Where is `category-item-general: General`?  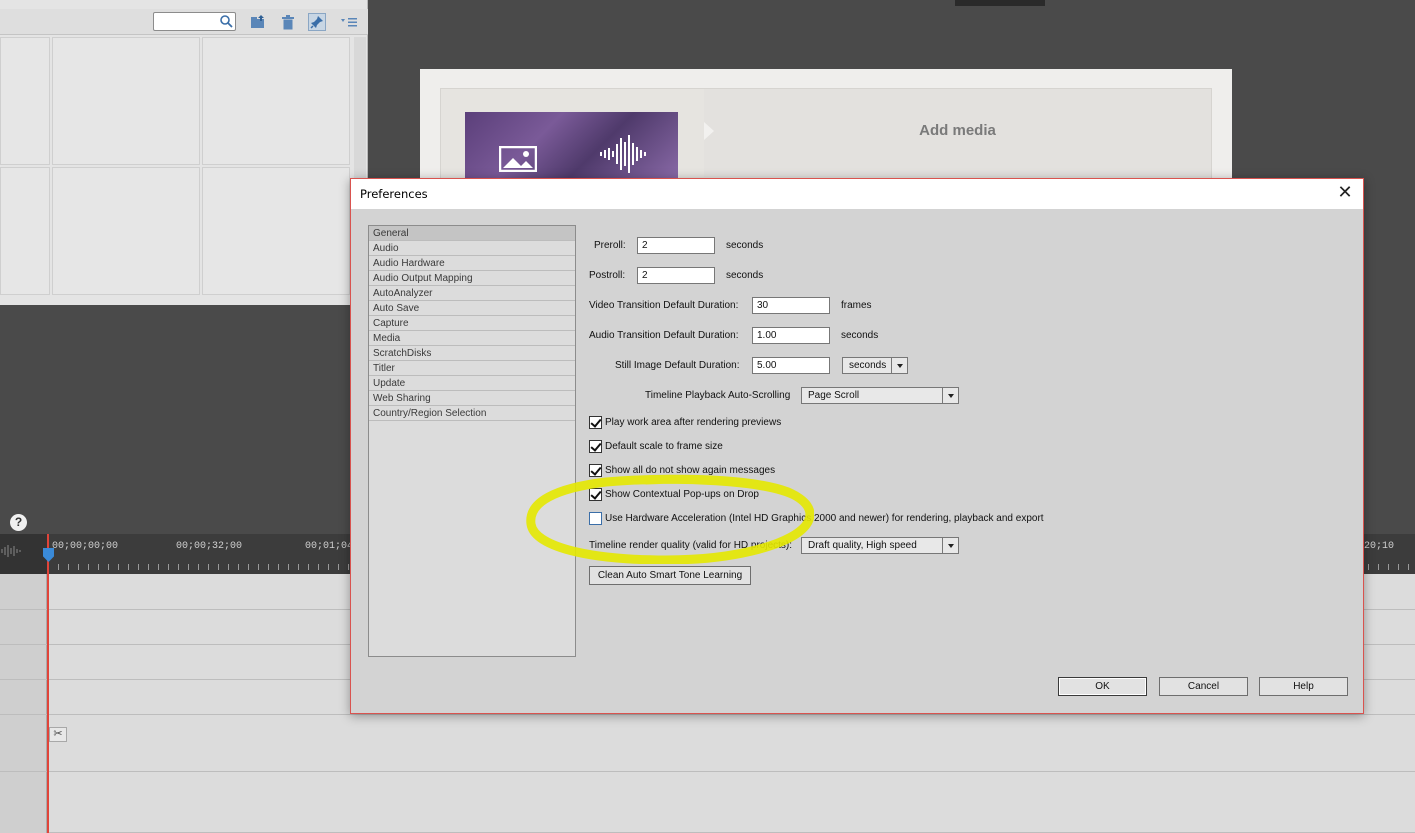
category-item-general: General is located at coordinates (472, 233).